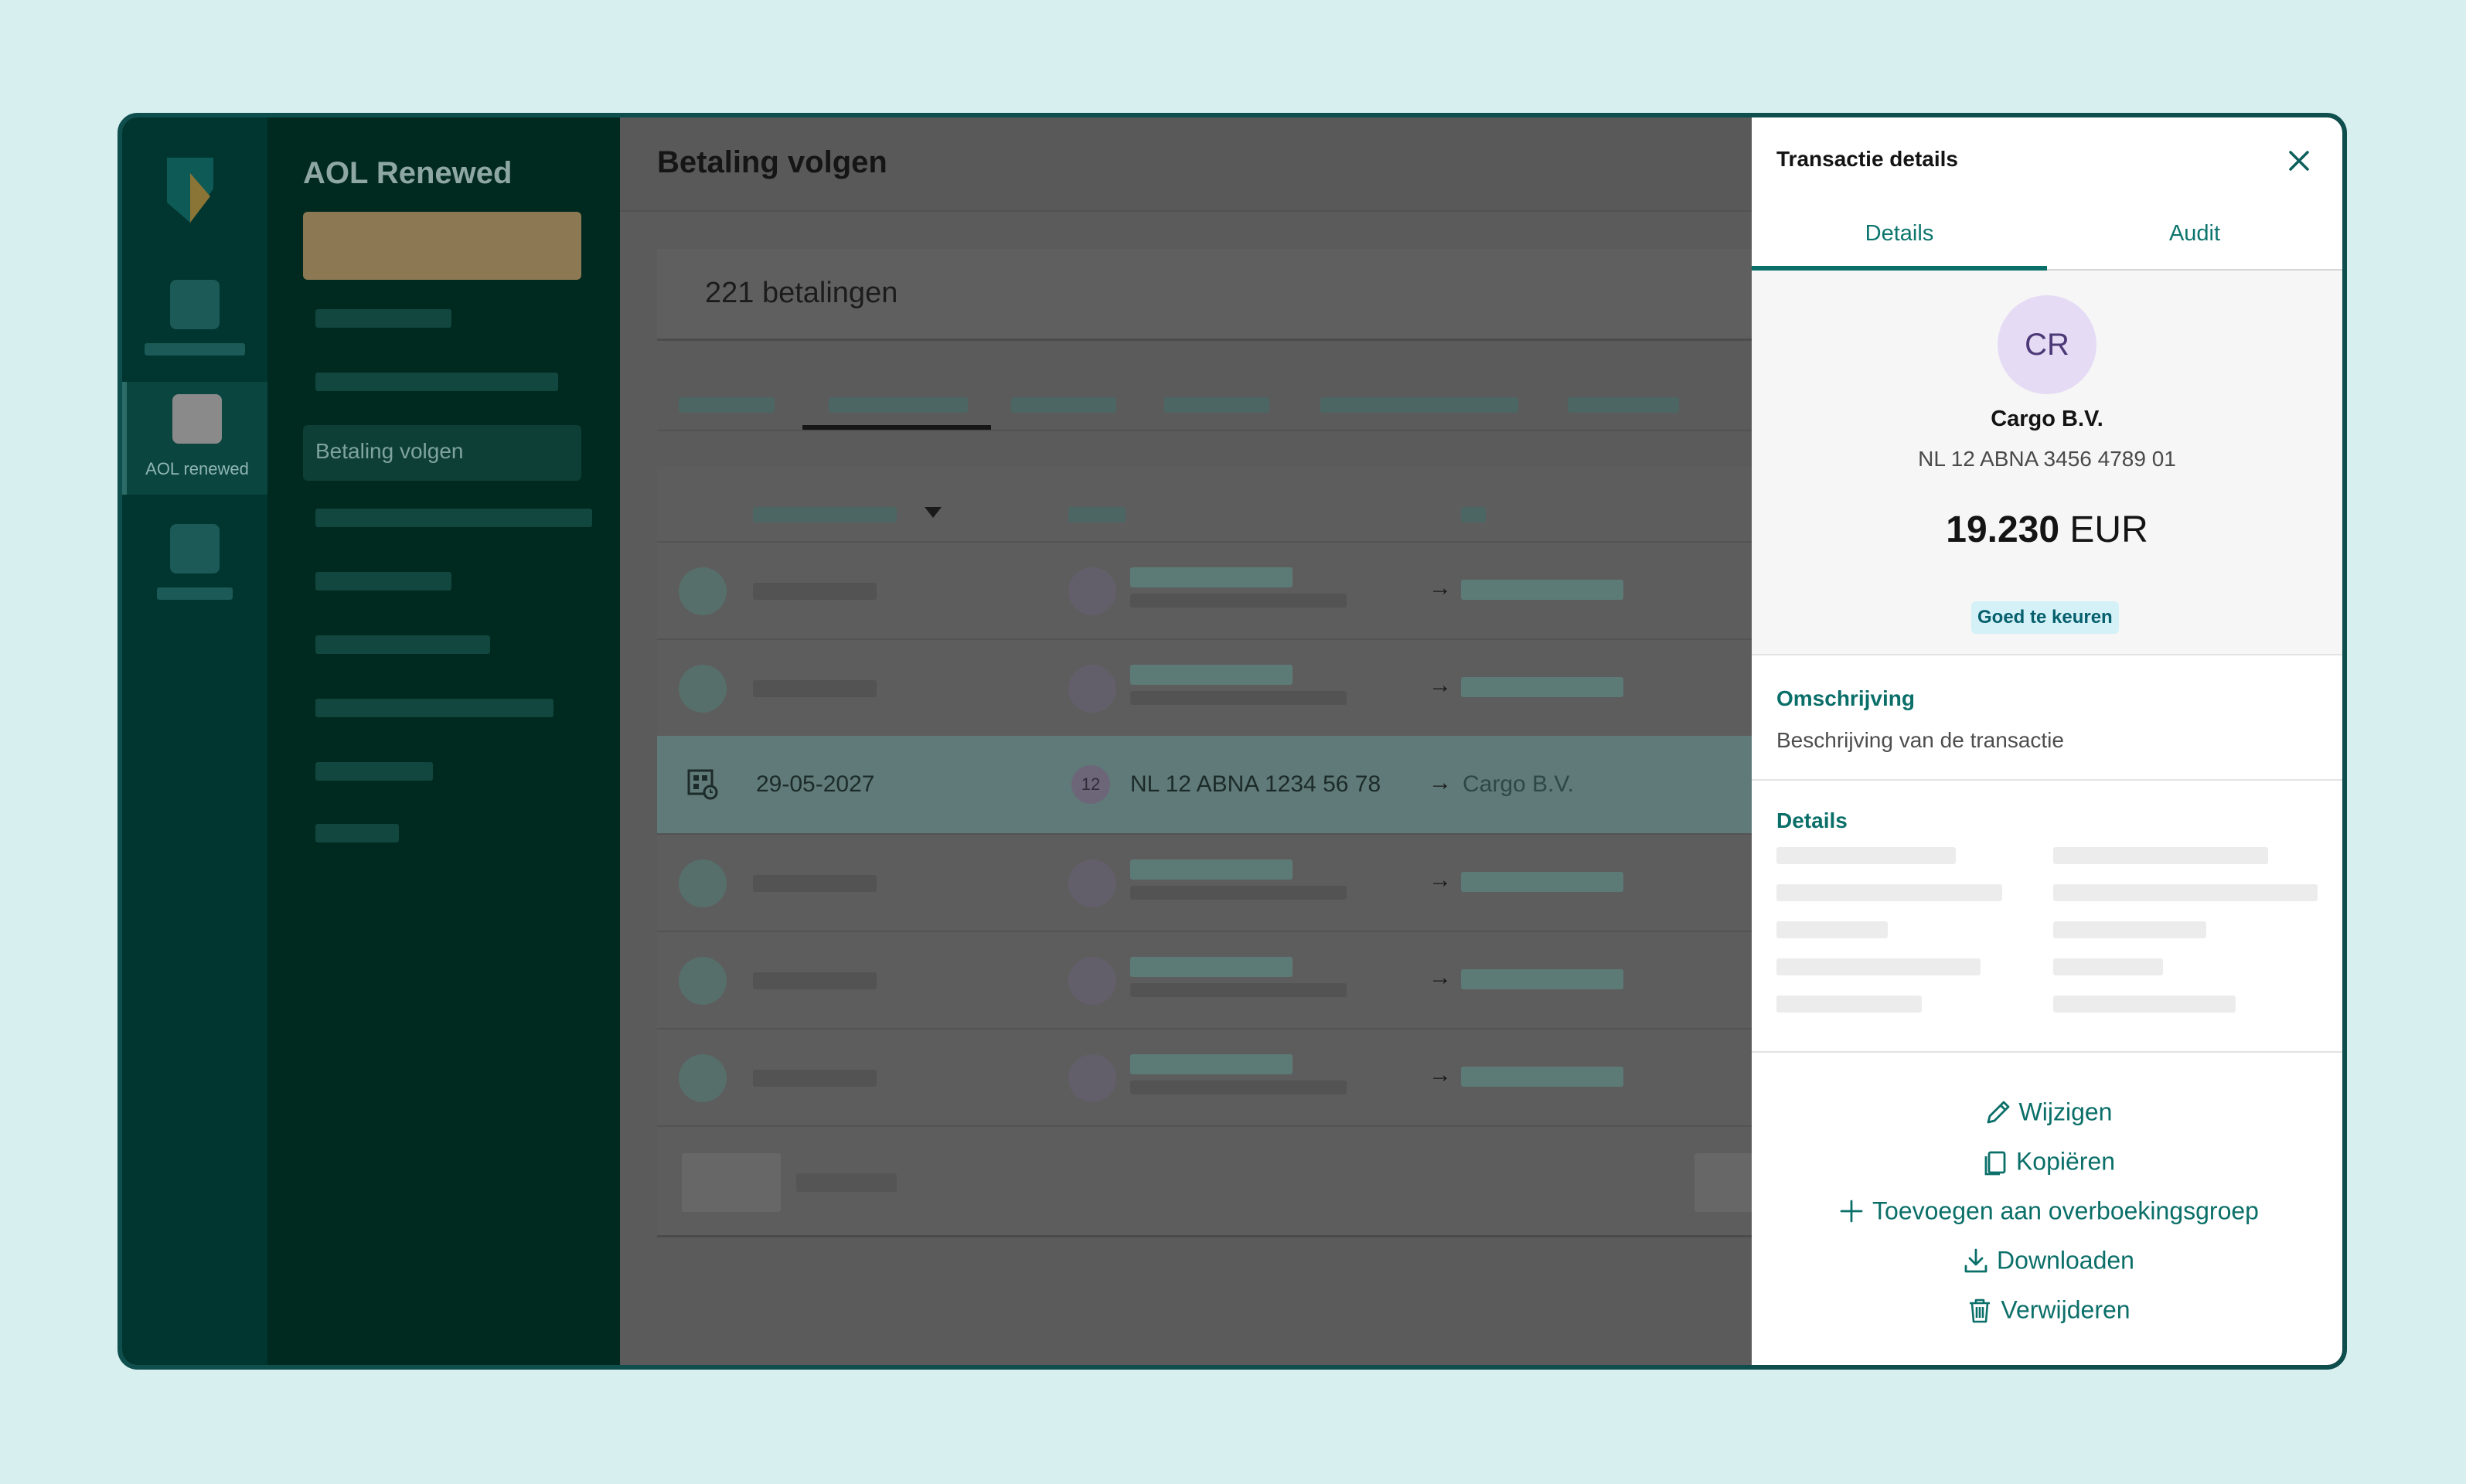  Describe the element at coordinates (194, 741) in the screenshot. I see `icon-rail: AOL renewed` at that location.